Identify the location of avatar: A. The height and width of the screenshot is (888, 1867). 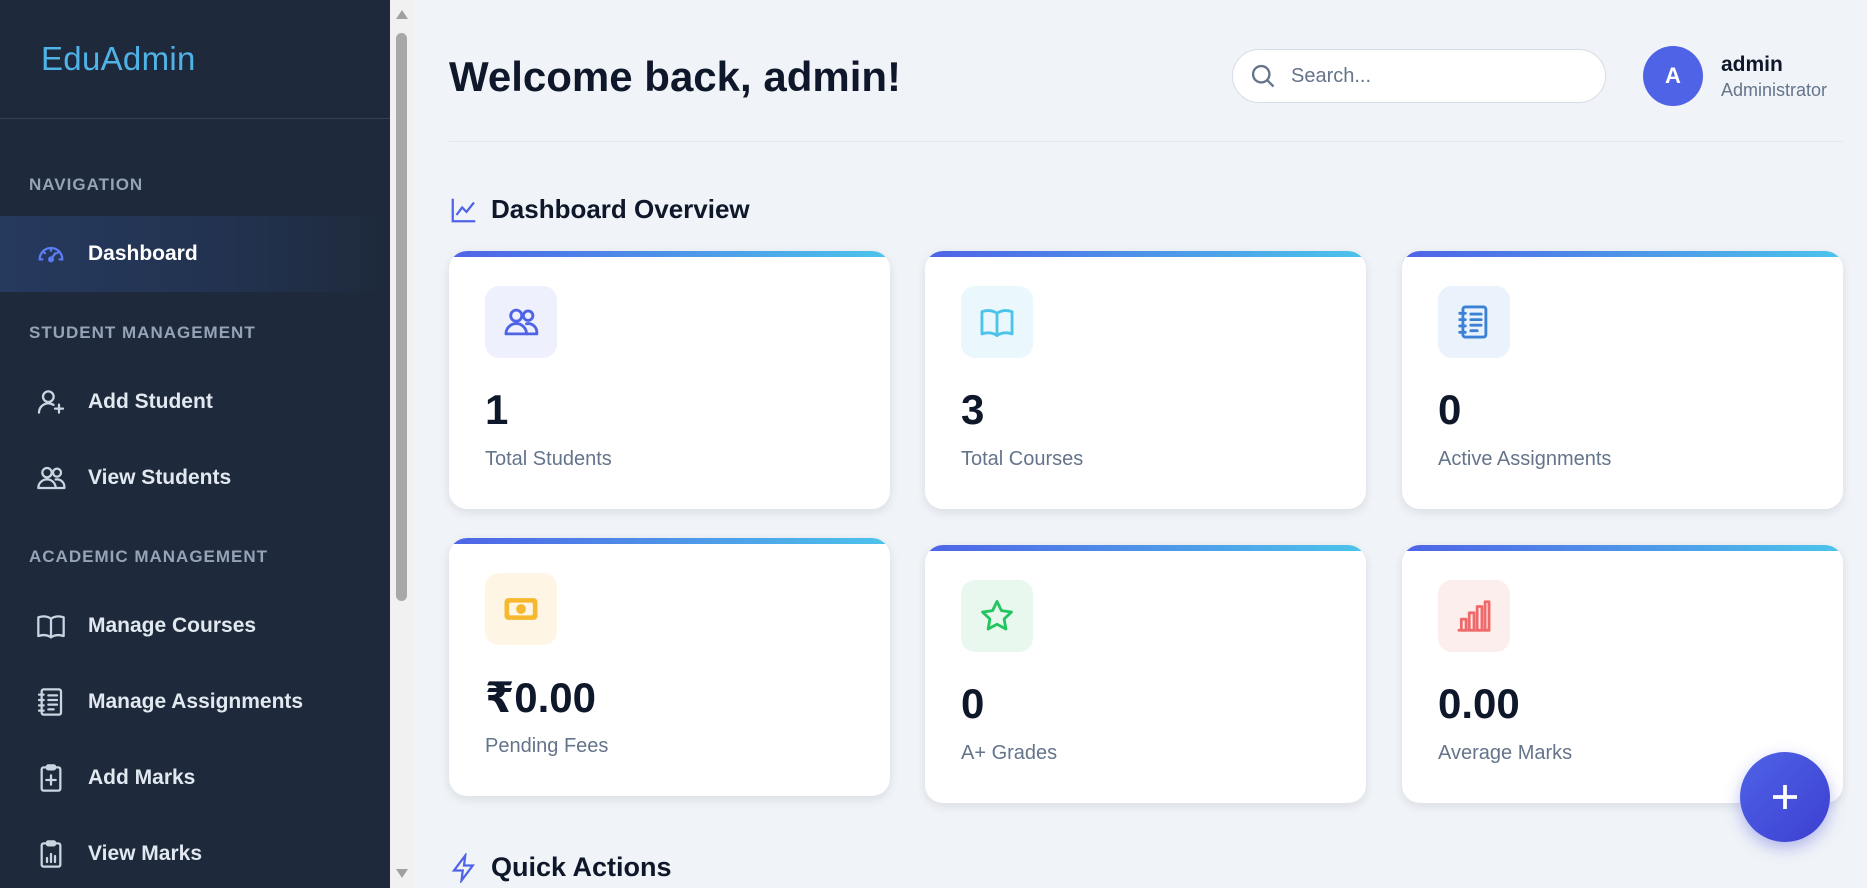
(1673, 76).